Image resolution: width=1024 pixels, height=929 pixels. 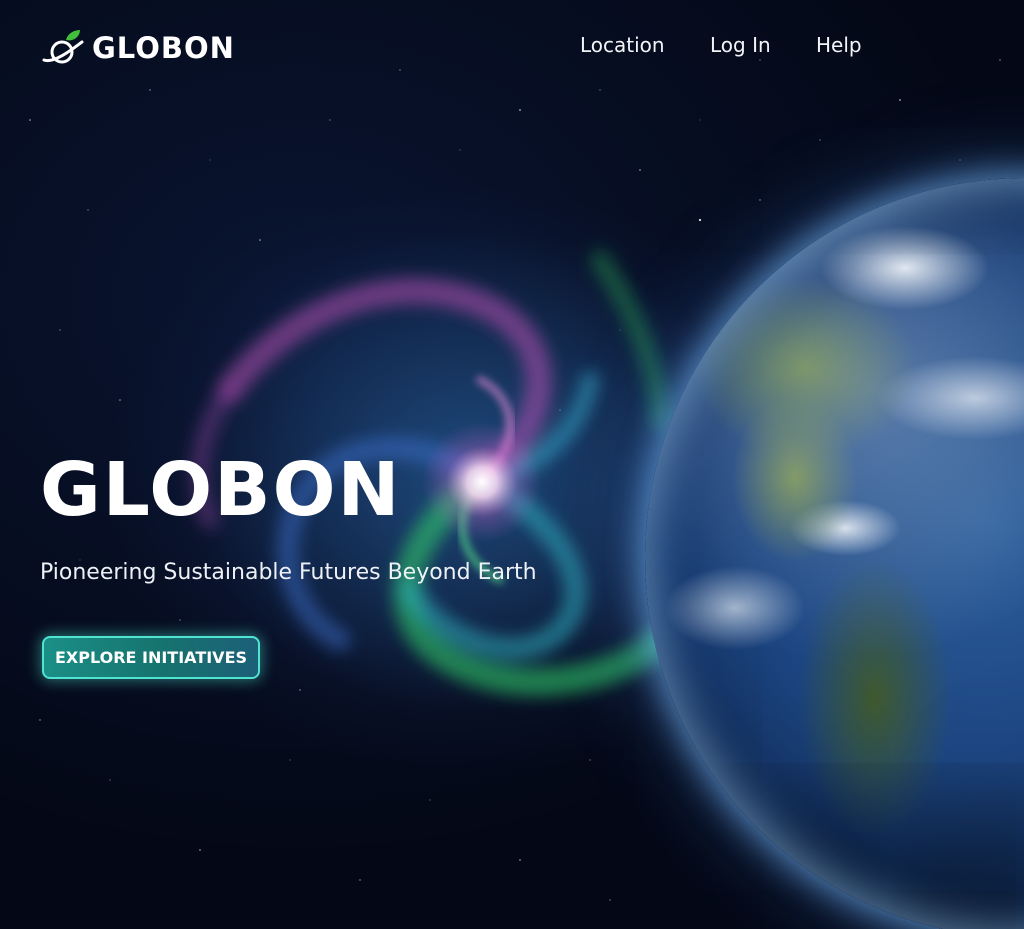 What do you see at coordinates (163, 48) in the screenshot?
I see `brand-name: GLOBON` at bounding box center [163, 48].